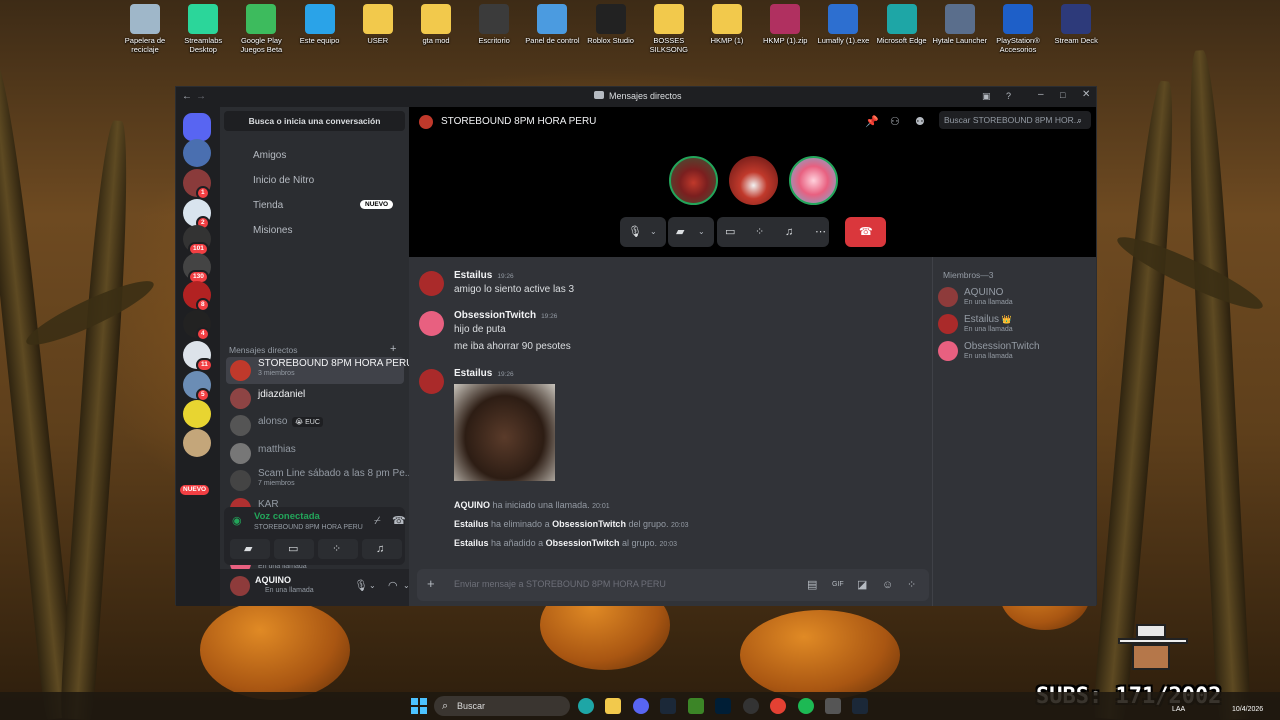 This screenshot has height=720, width=1280. I want to click on noise-suppression-icon: ⌿, so click(377, 521).